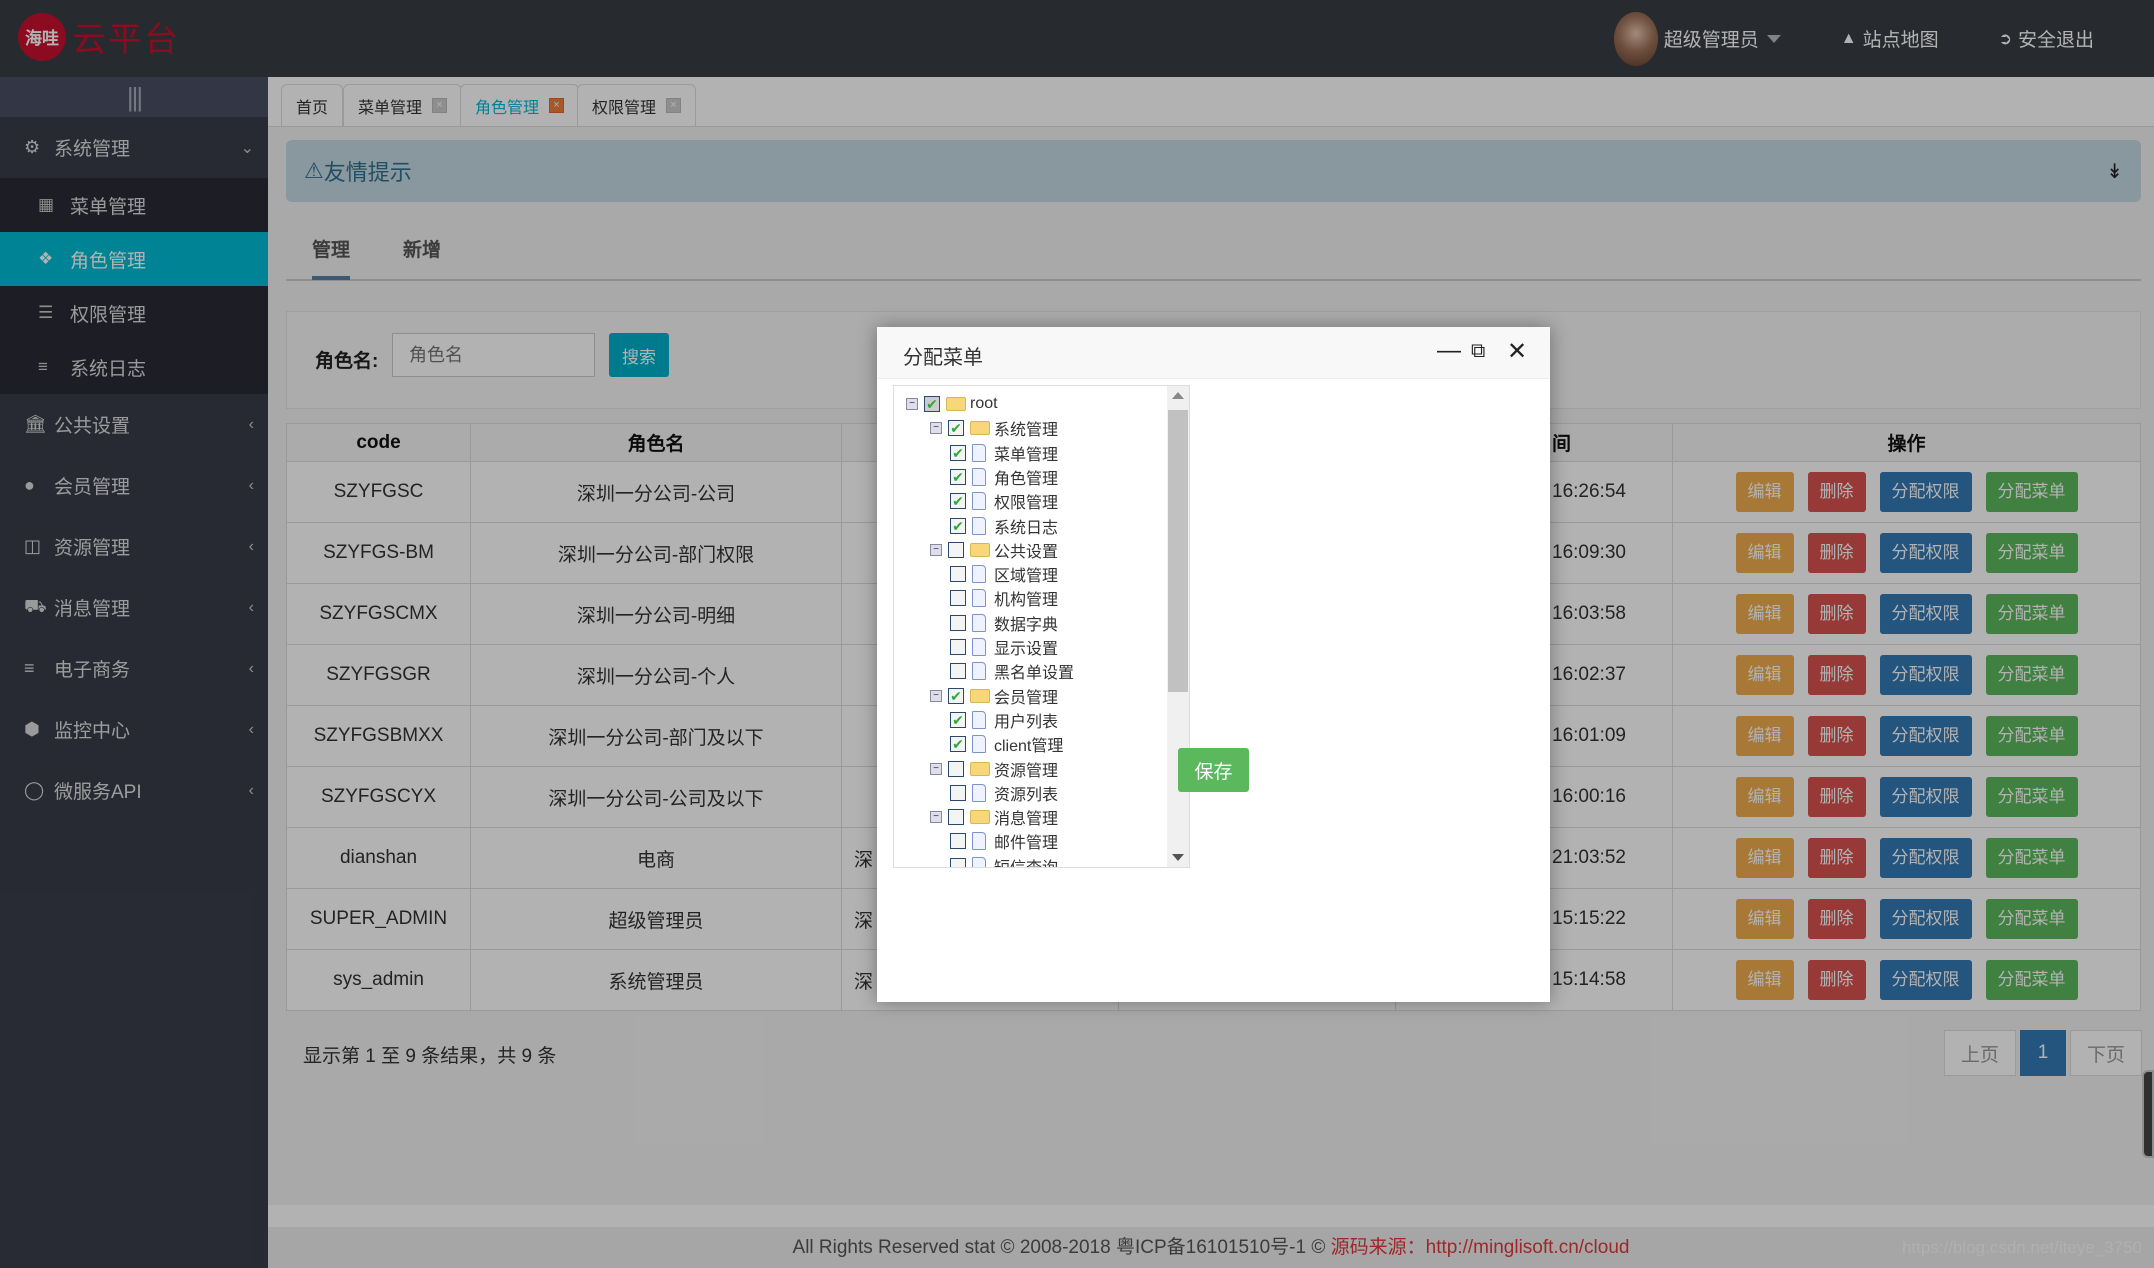 This screenshot has height=1268, width=2154. Describe the element at coordinates (1026, 479) in the screenshot. I see `tree-node-label: 角色管理` at that location.